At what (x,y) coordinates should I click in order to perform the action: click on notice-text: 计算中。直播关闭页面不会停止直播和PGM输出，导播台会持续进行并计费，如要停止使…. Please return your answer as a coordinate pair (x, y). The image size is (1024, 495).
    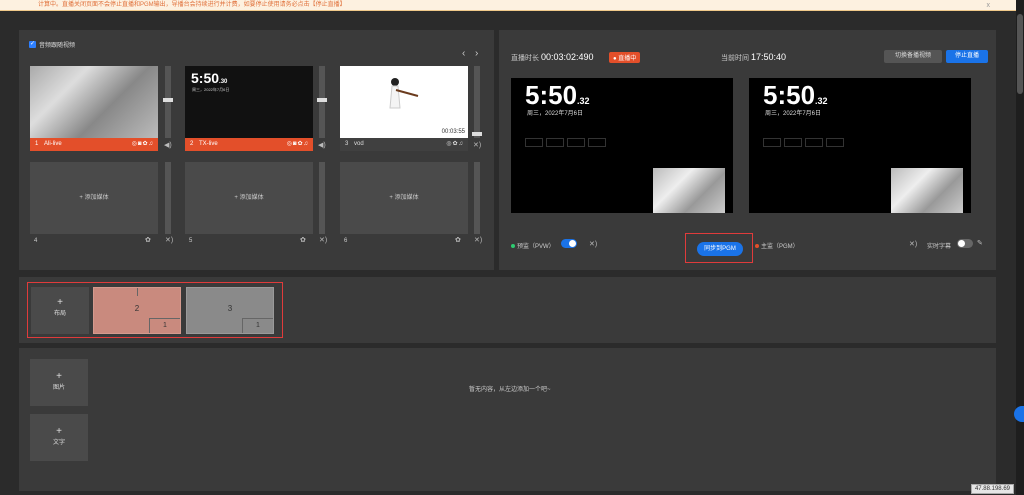
    Looking at the image, I should click on (192, 5).